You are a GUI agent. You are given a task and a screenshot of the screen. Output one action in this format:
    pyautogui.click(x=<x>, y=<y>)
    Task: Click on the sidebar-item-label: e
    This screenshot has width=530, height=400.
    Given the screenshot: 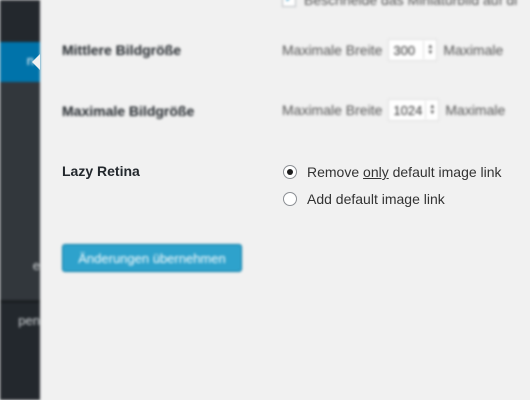 What is the action you would take?
    pyautogui.click(x=36, y=265)
    